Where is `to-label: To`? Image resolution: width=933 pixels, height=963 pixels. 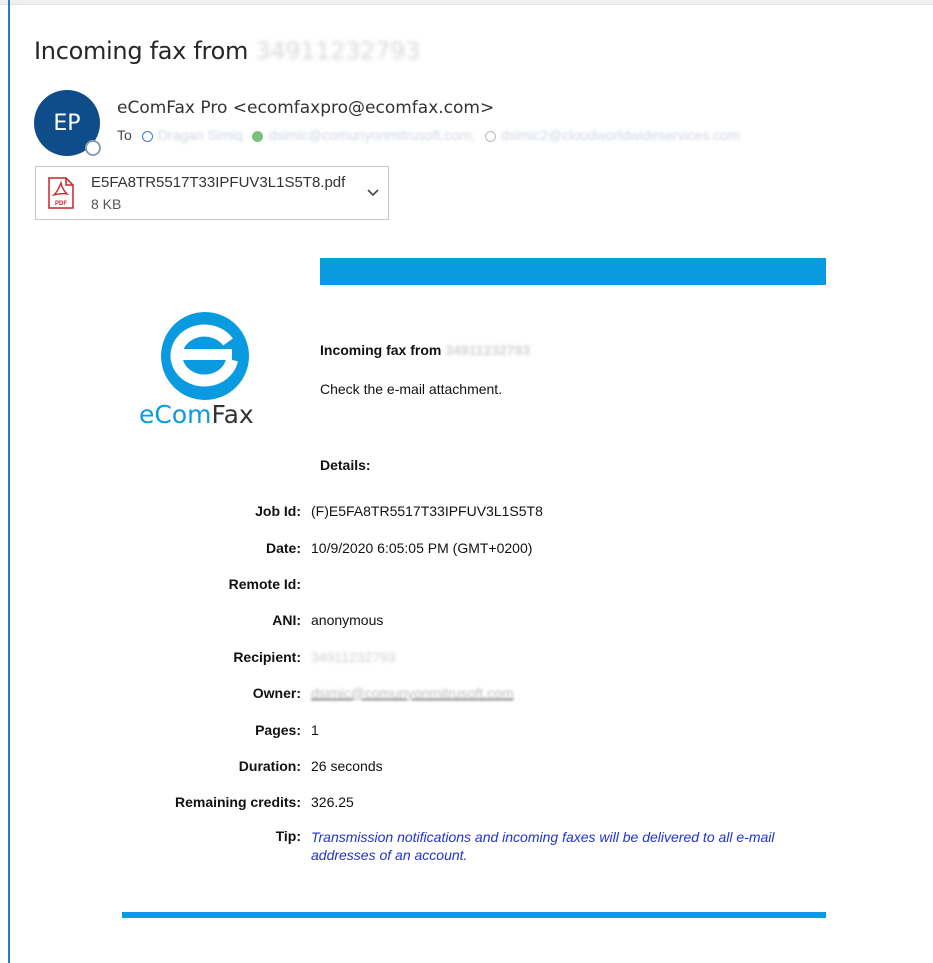
to-label: To is located at coordinates (124, 135).